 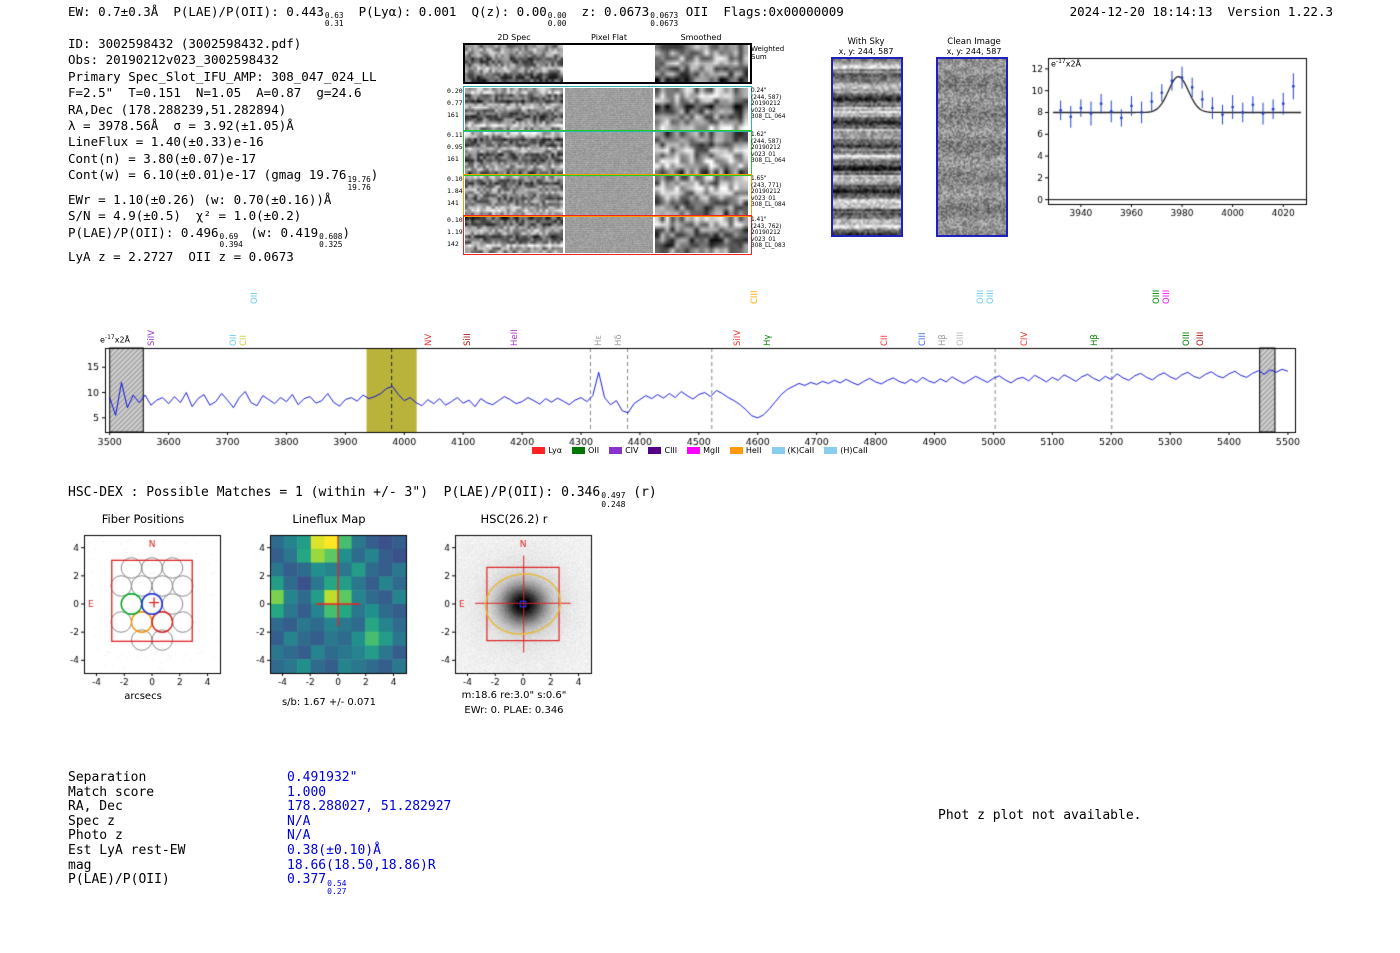 I want to click on spec2d-left-label: 141, so click(x=453, y=203).